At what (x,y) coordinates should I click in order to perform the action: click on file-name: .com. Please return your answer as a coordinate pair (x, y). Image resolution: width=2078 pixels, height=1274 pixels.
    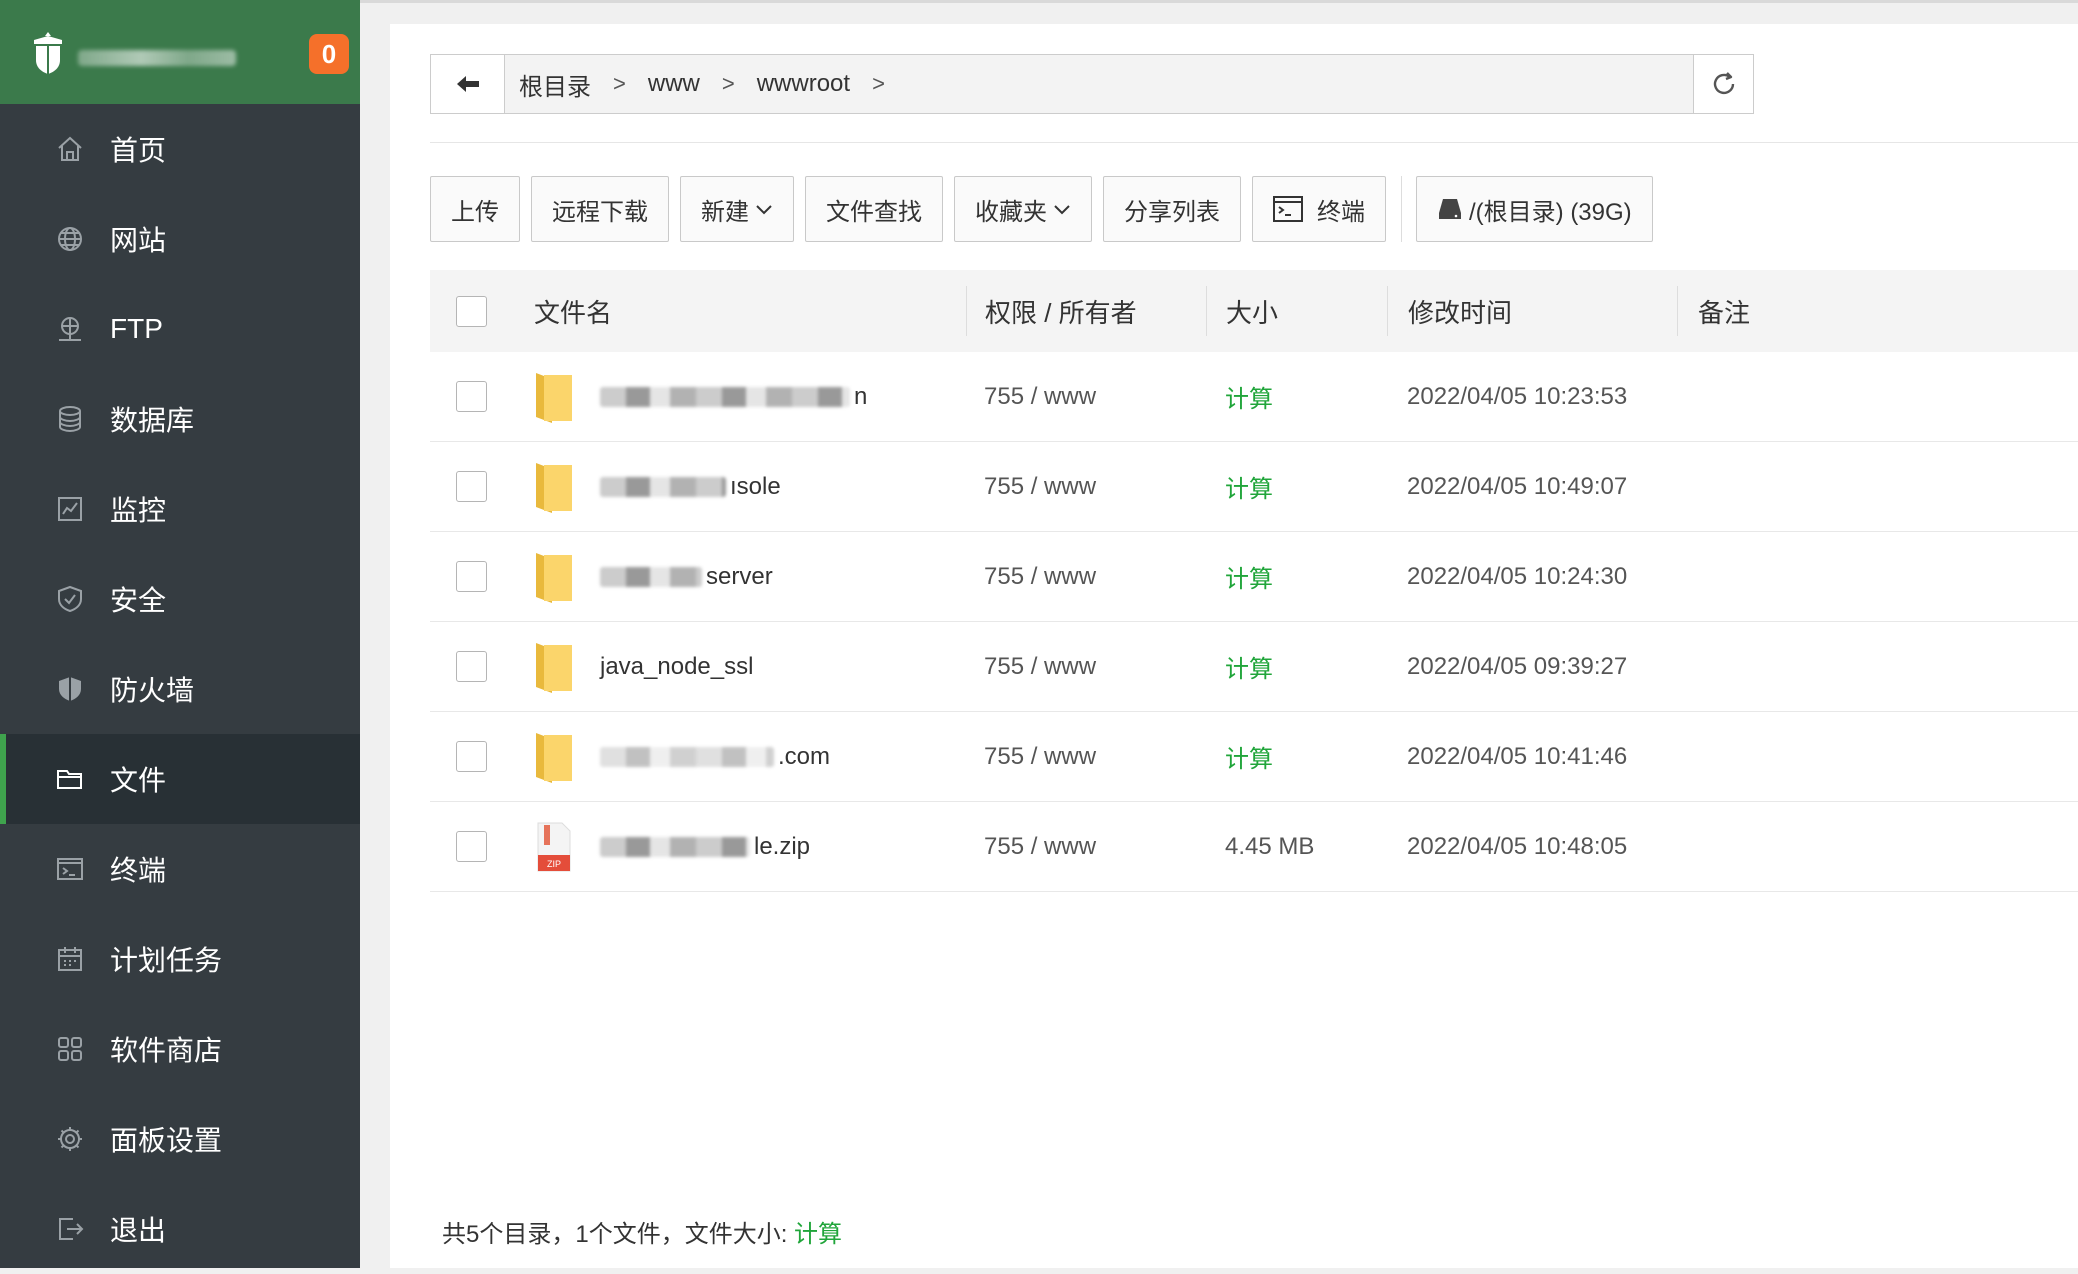
    Looking at the image, I should click on (715, 757).